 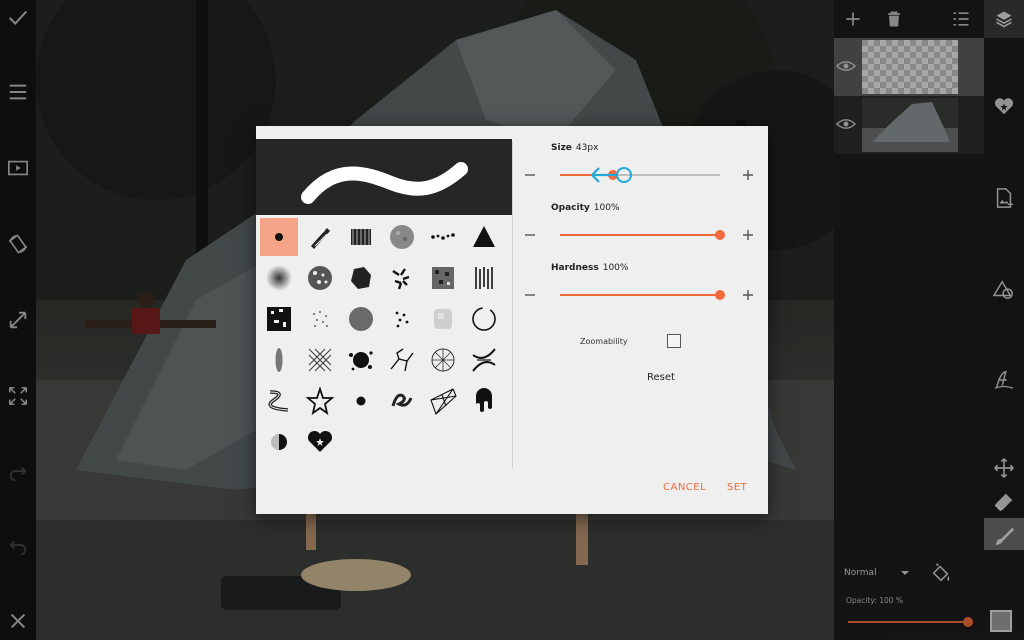 I want to click on opacity-value: 100%, so click(x=606, y=208).